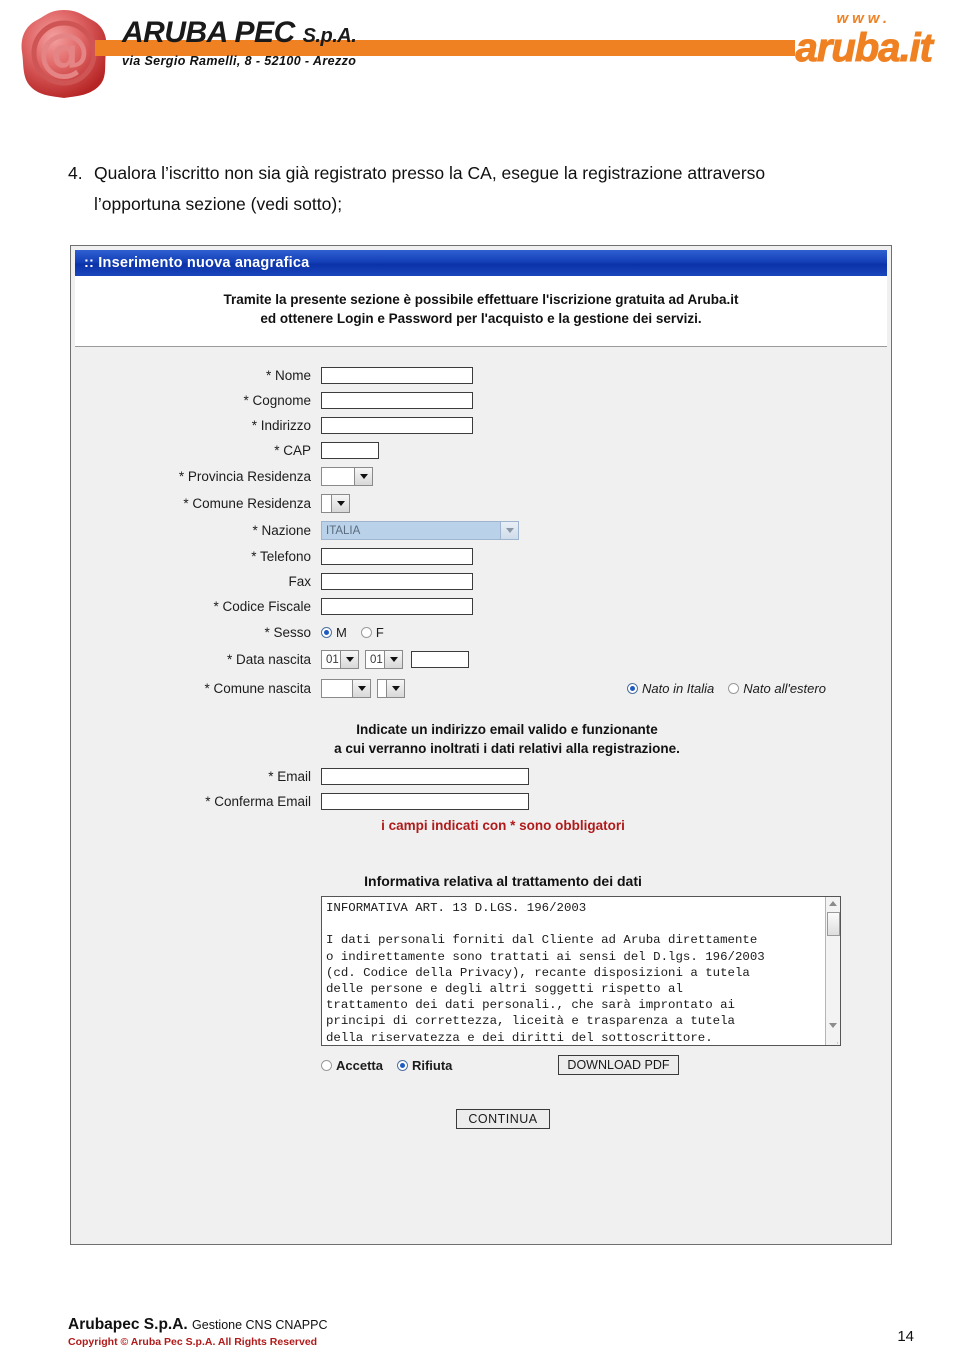  What do you see at coordinates (481, 425) in the screenshot?
I see `field-row-indirizzo: * Indirizzo` at bounding box center [481, 425].